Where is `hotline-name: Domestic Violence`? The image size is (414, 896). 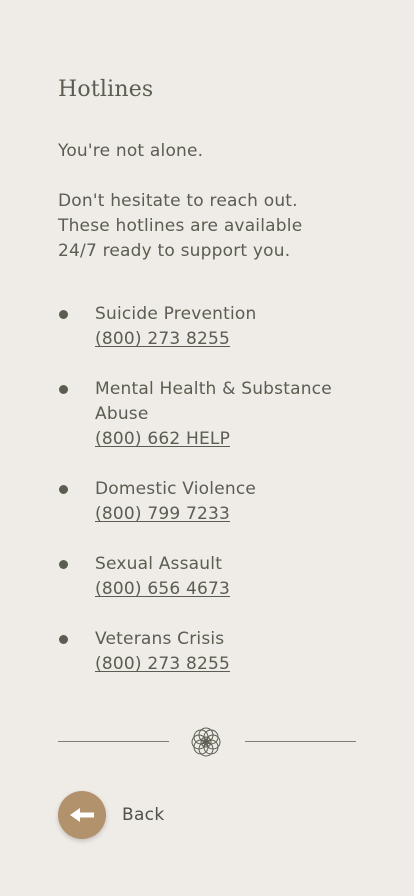
hotline-name: Domestic Violence is located at coordinates (176, 489).